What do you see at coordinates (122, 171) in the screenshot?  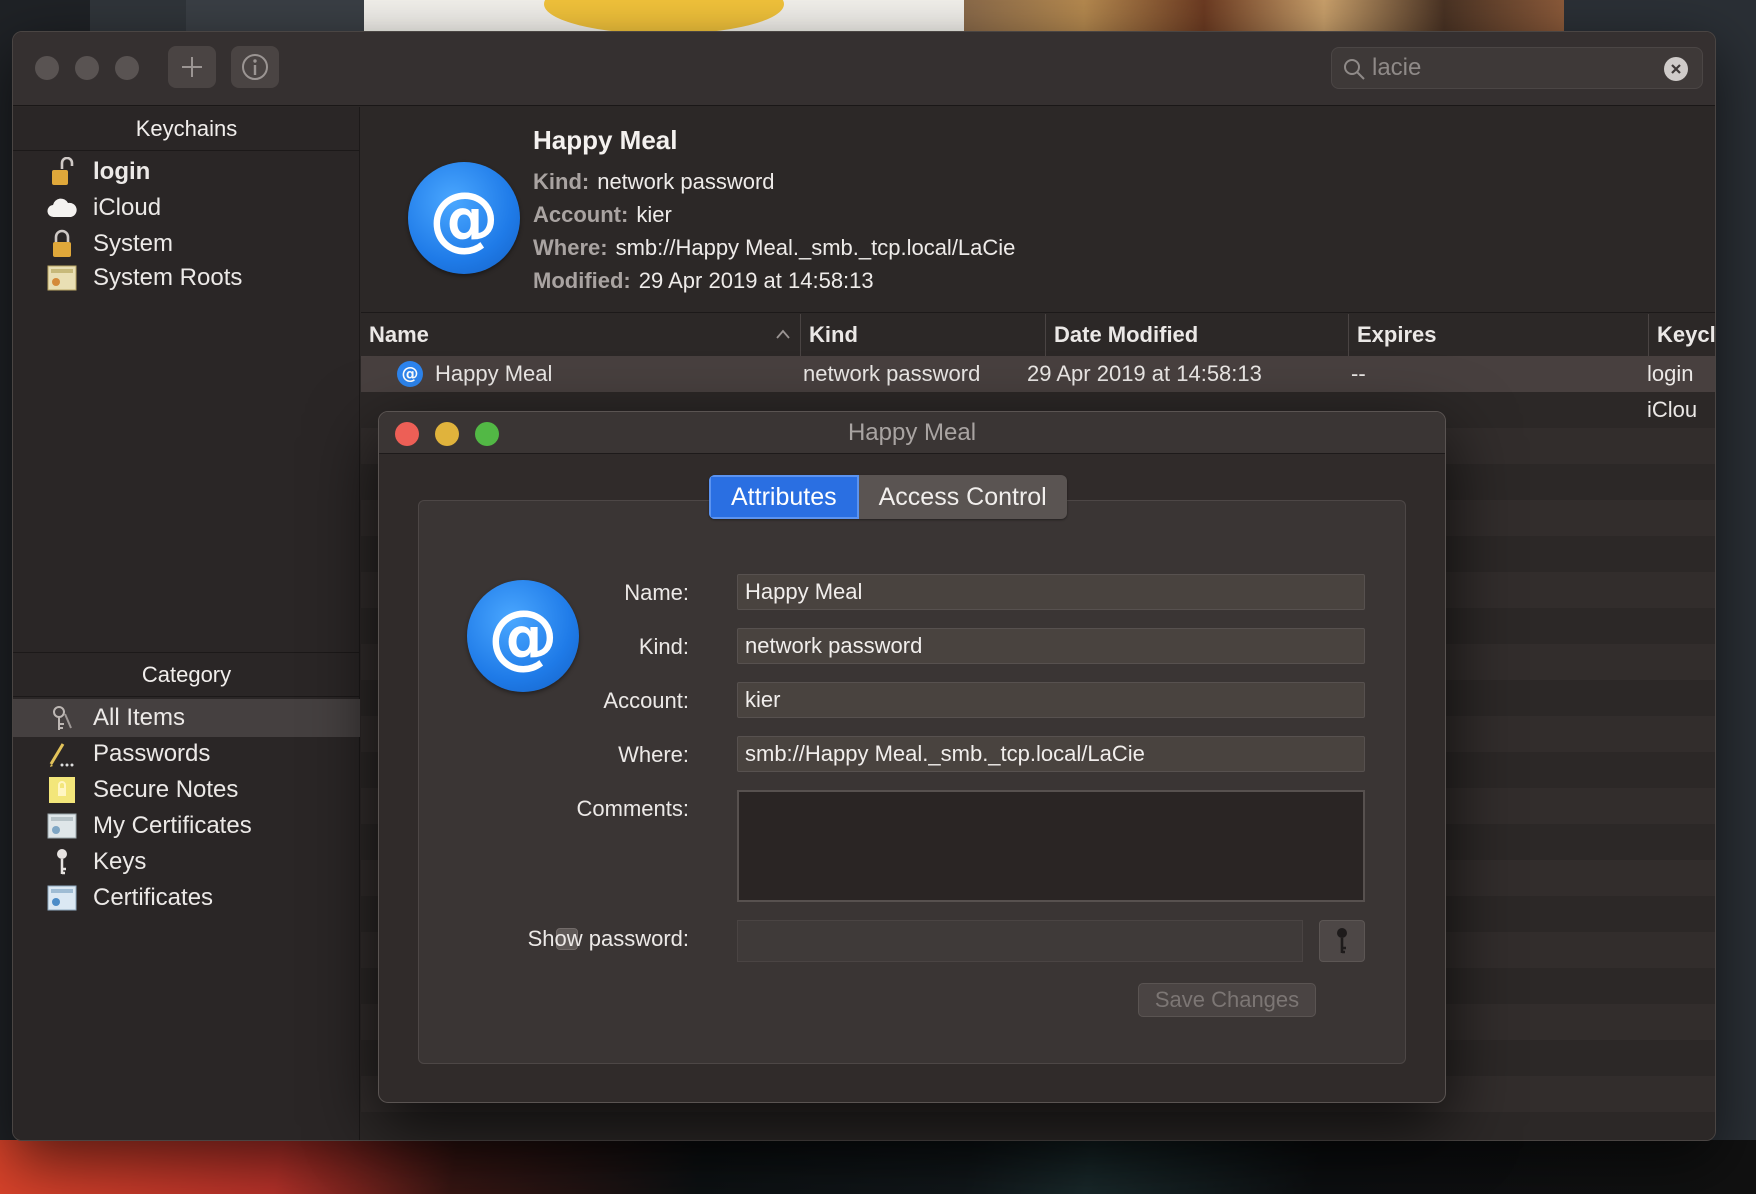 I see `sidebar-item-label: login` at bounding box center [122, 171].